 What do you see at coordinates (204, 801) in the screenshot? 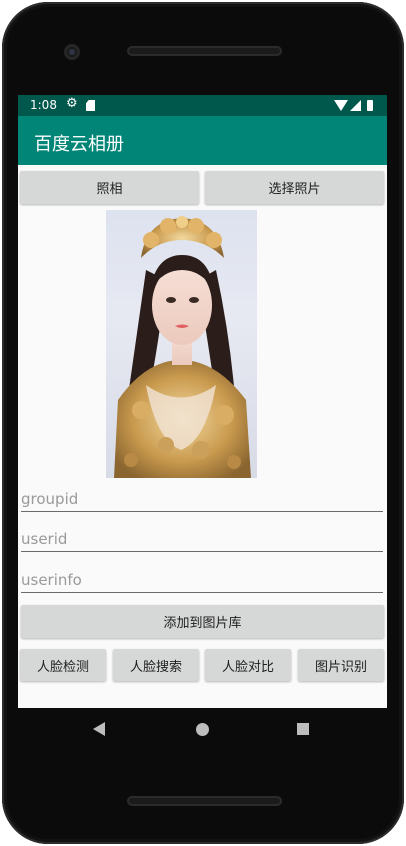
I see `bottom-speaker` at bounding box center [204, 801].